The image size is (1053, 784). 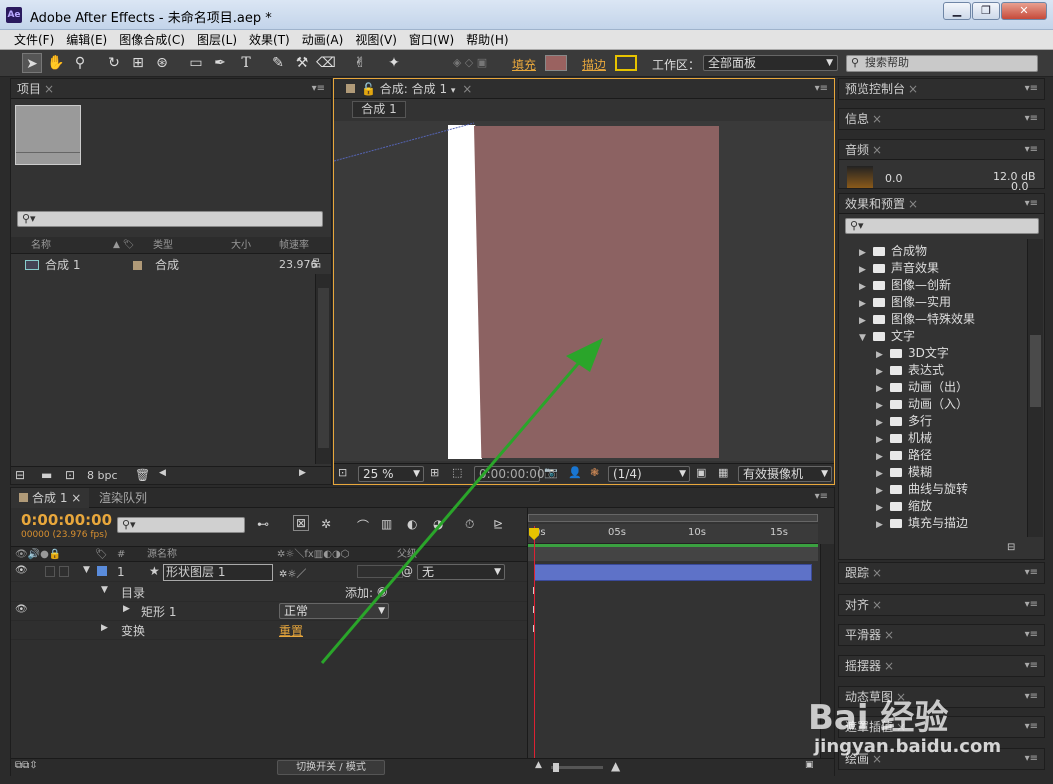 What do you see at coordinates (80, 63) in the screenshot?
I see `zoom-tool-icon: ⚲` at bounding box center [80, 63].